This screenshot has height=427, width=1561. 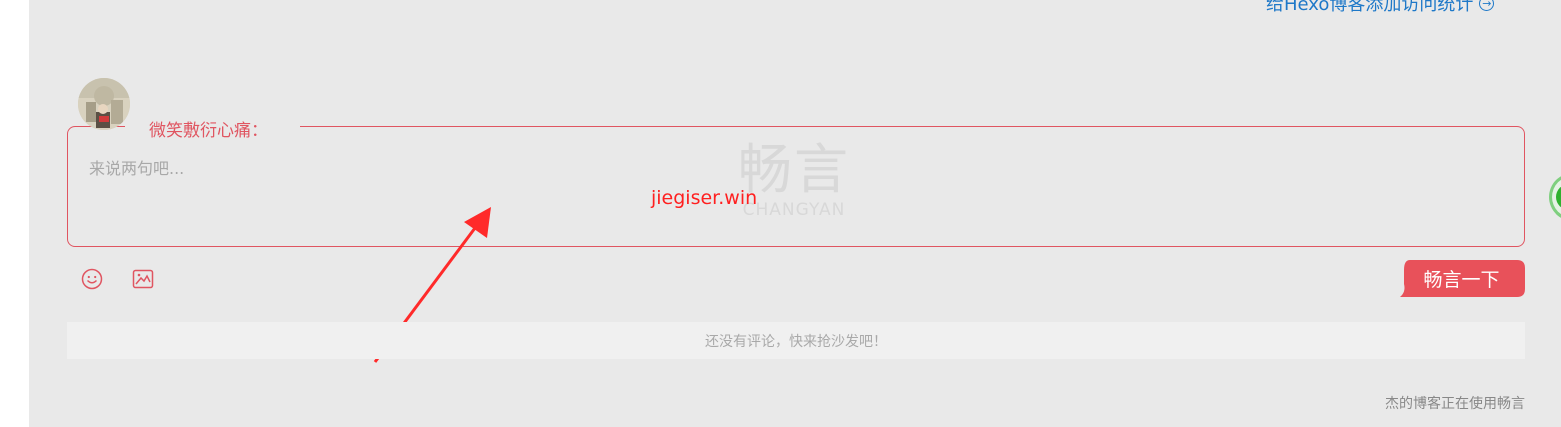 What do you see at coordinates (1370, 7) in the screenshot?
I see `related-post-label: 给Hexo博客添加访问统计` at bounding box center [1370, 7].